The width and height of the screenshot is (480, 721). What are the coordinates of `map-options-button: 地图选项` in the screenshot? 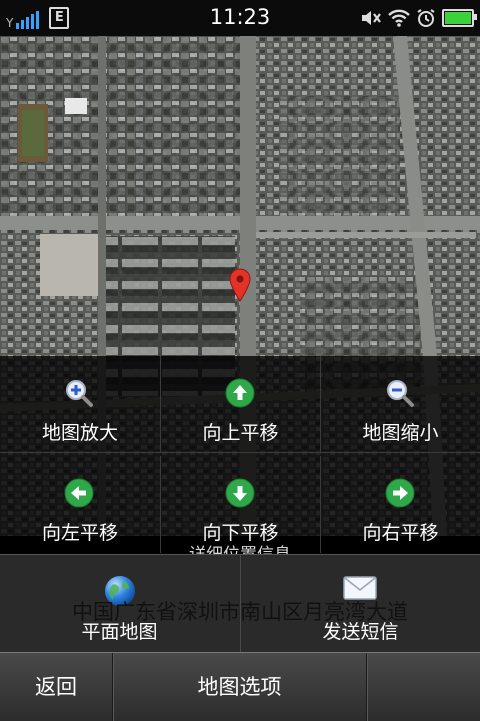 It's located at (239, 687).